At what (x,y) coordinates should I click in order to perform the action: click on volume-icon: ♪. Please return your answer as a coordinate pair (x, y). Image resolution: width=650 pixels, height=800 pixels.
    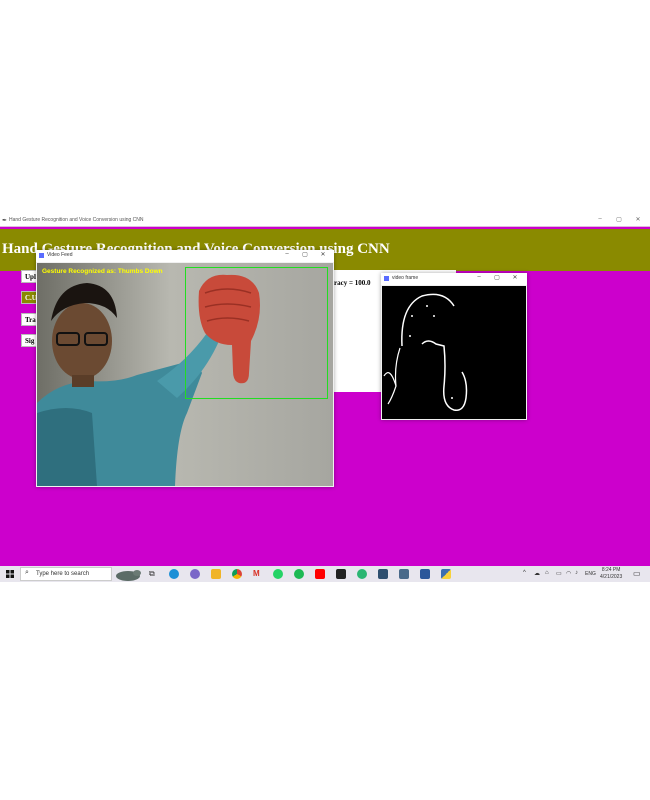
    Looking at the image, I should click on (576, 573).